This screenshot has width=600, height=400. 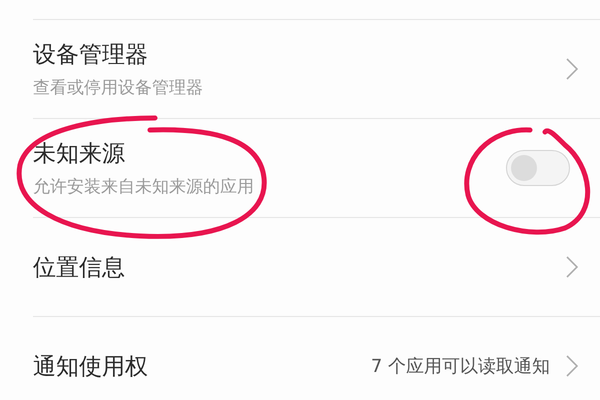 I want to click on setting-title: 通知使用权, so click(x=91, y=367).